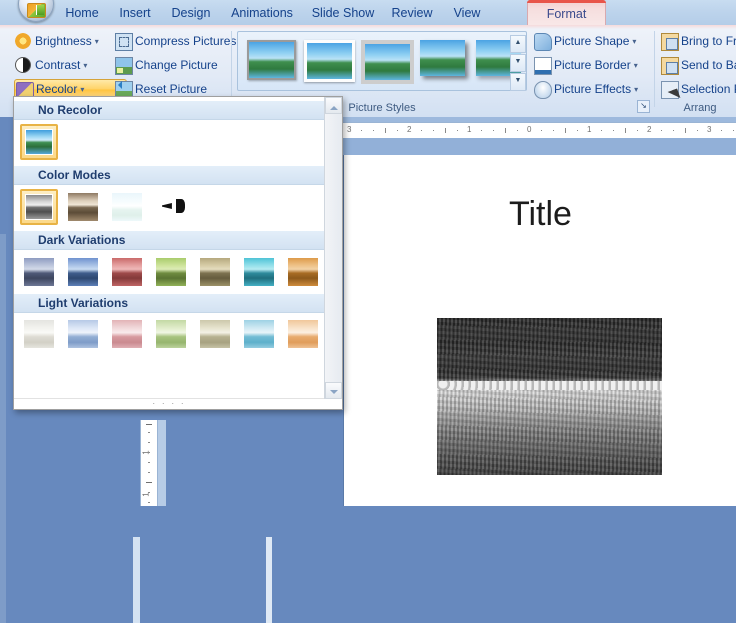 The height and width of the screenshot is (623, 736). What do you see at coordinates (124, 42) in the screenshot?
I see `compress-pictures-icon` at bounding box center [124, 42].